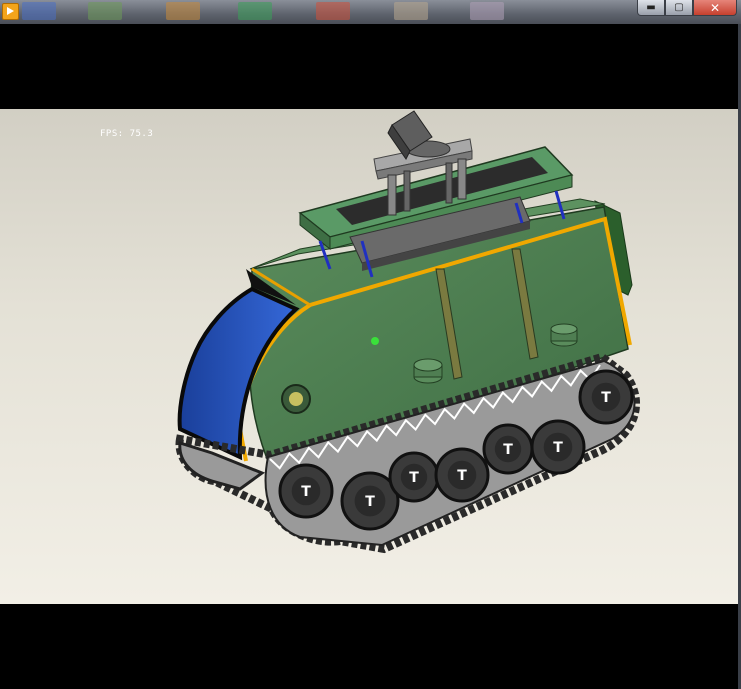 This screenshot has height=689, width=741. What do you see at coordinates (370, 66) in the screenshot?
I see `letterbox-top` at bounding box center [370, 66].